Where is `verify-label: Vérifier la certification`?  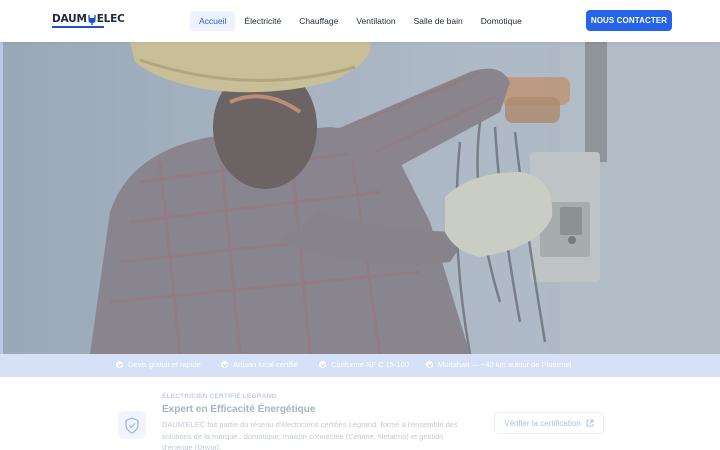
verify-label: Vérifier la certification is located at coordinates (542, 423).